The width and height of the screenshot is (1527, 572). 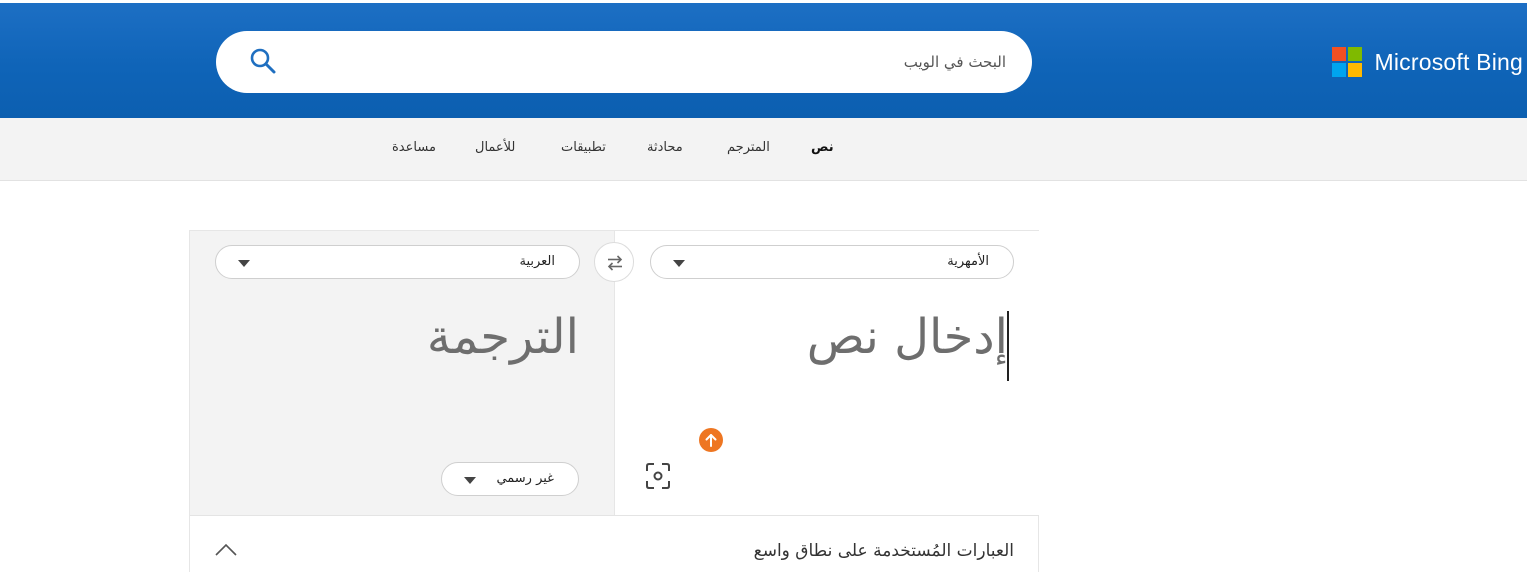 What do you see at coordinates (402, 373) in the screenshot?
I see `output-pane: العربية الترجمة غير رسمي` at bounding box center [402, 373].